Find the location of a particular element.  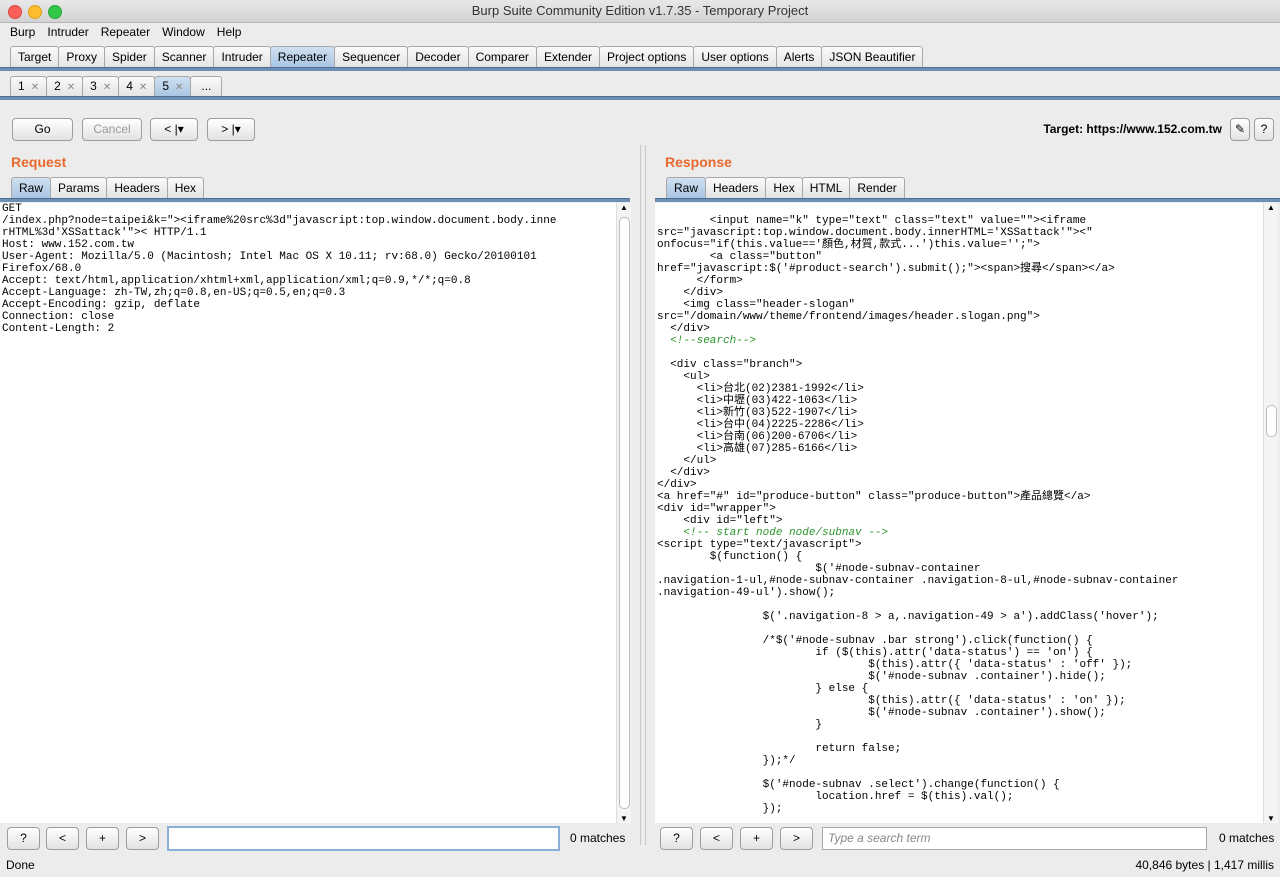

go-button: Go is located at coordinates (42, 129).